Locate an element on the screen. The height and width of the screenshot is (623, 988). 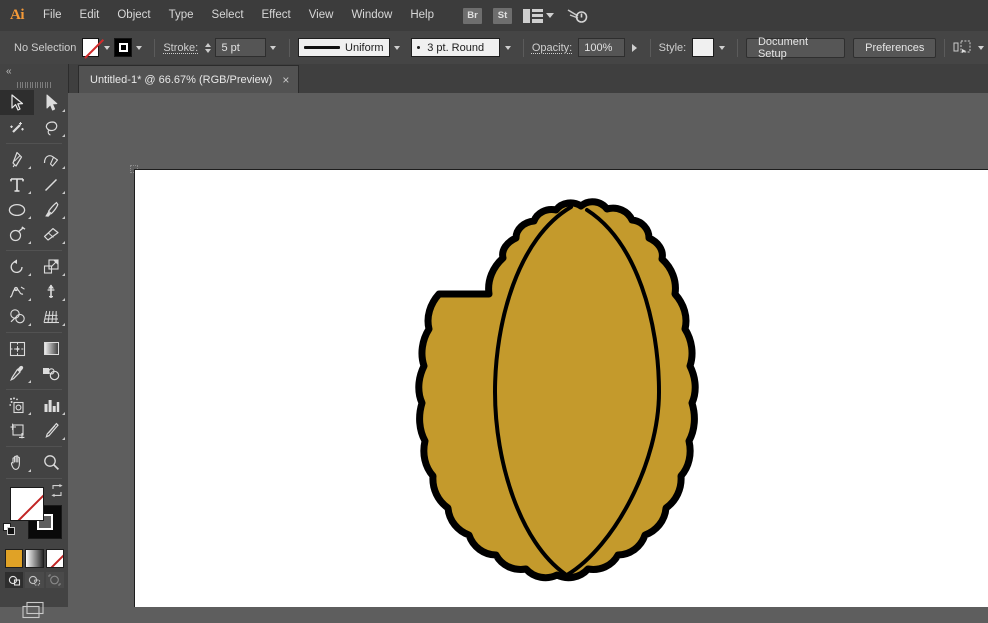
fill-color-swatch is located at coordinates (90, 47).